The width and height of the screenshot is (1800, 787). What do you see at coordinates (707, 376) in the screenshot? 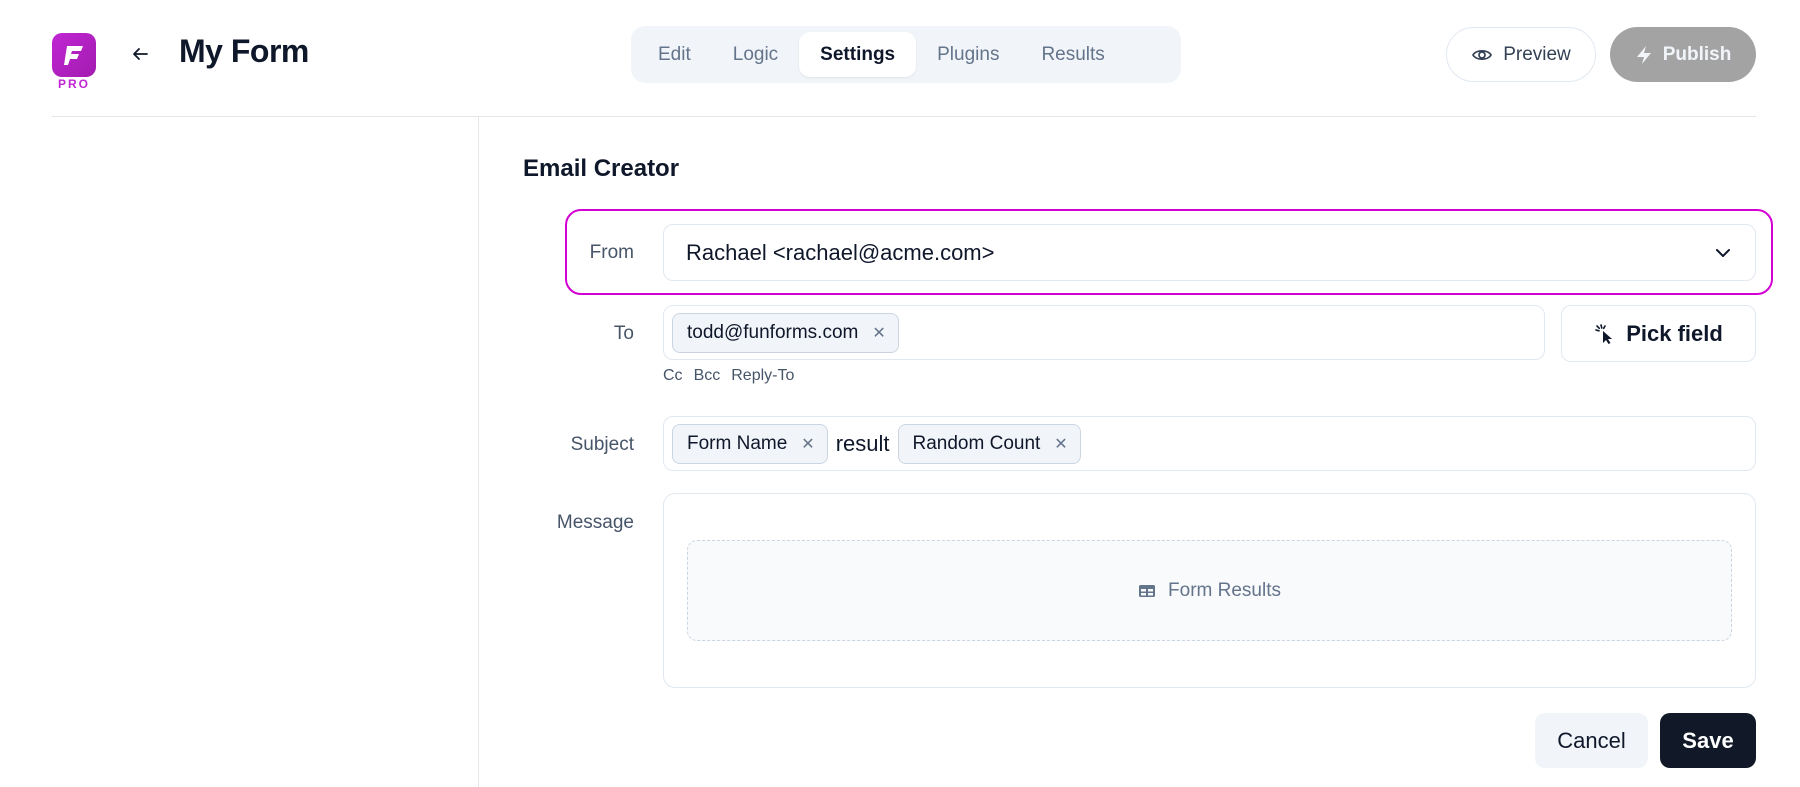
I see `bcc-link: Bcc` at bounding box center [707, 376].